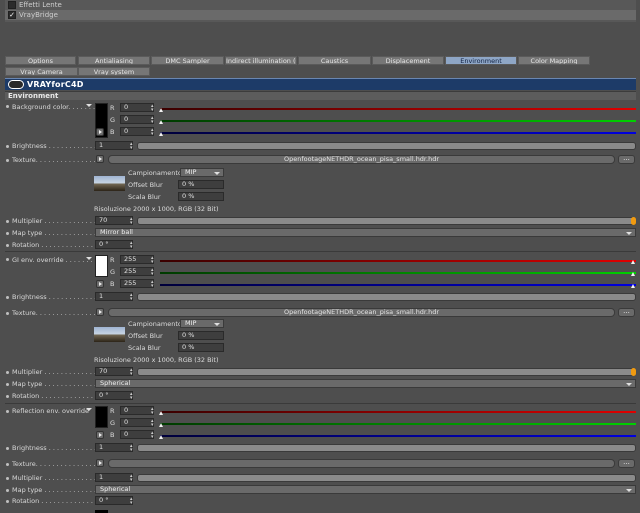  What do you see at coordinates (320, 15) in the screenshot?
I see `plugin-row-vraybridge: ✓ VrayBridge` at bounding box center [320, 15].